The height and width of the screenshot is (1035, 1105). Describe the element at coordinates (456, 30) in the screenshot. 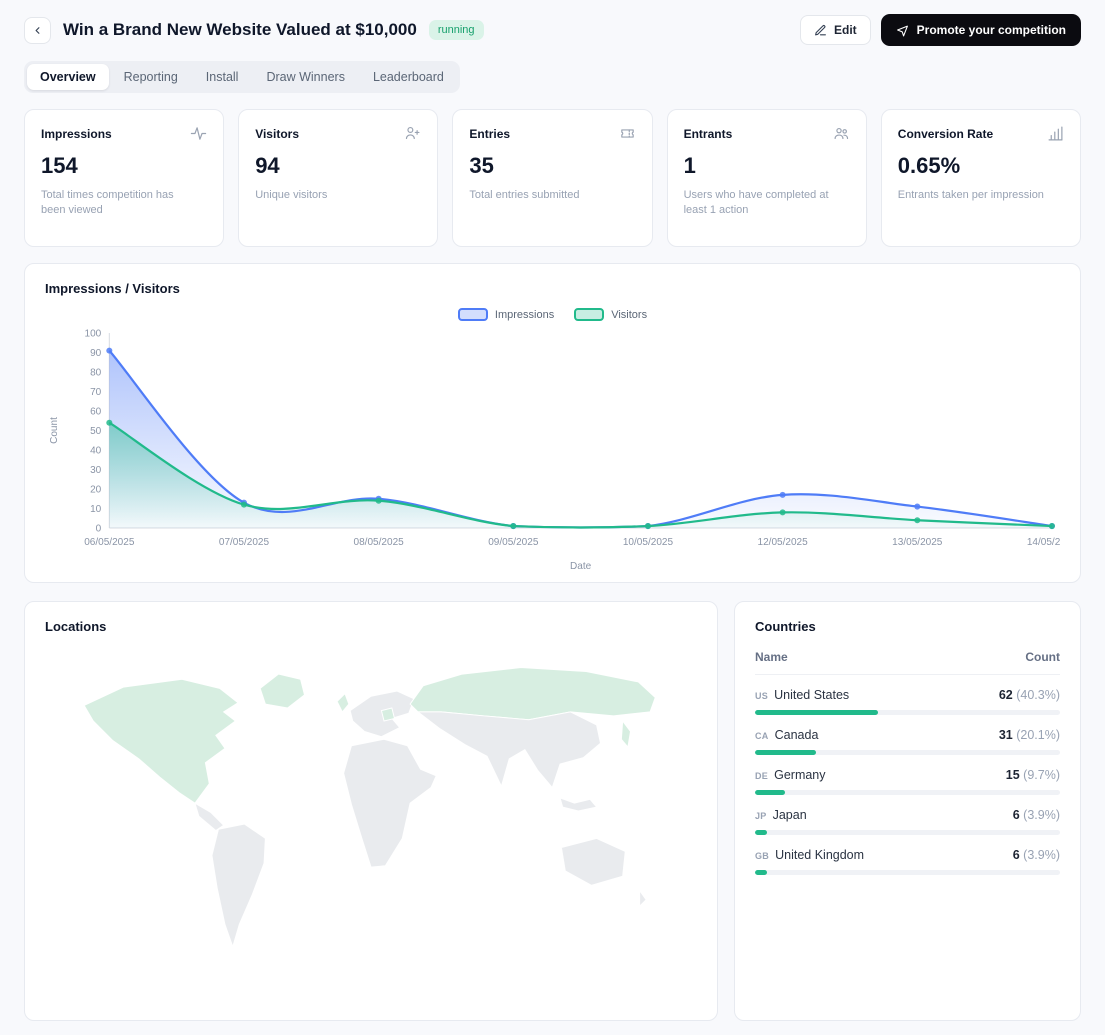

I see `status-badge: running` at that location.